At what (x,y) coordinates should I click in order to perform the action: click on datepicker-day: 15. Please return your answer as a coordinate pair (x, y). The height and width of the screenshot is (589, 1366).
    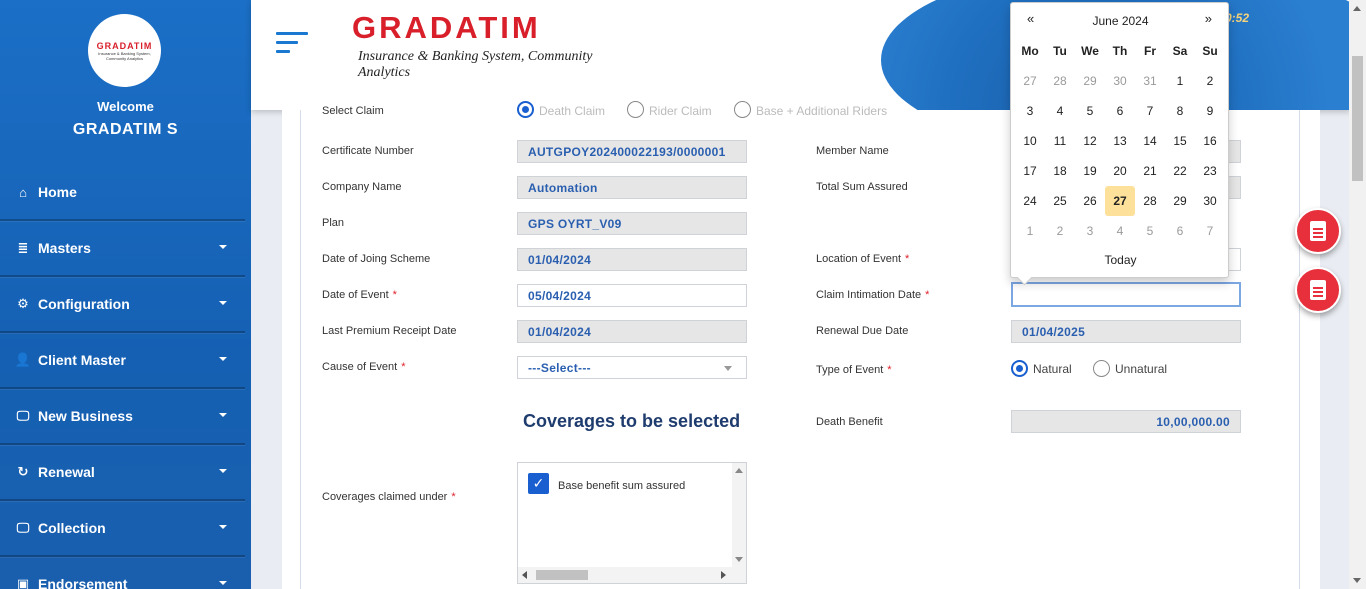
    Looking at the image, I should click on (1180, 141).